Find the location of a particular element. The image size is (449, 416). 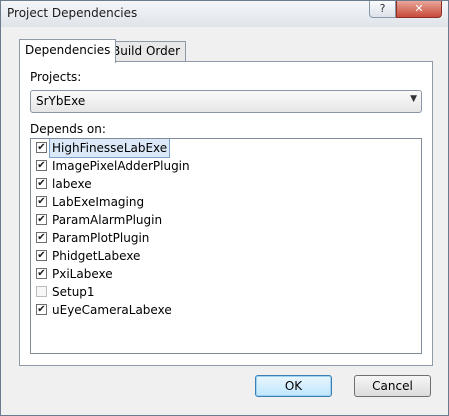

title-bar: Project Dependencies ? ✕ is located at coordinates (224, 14).